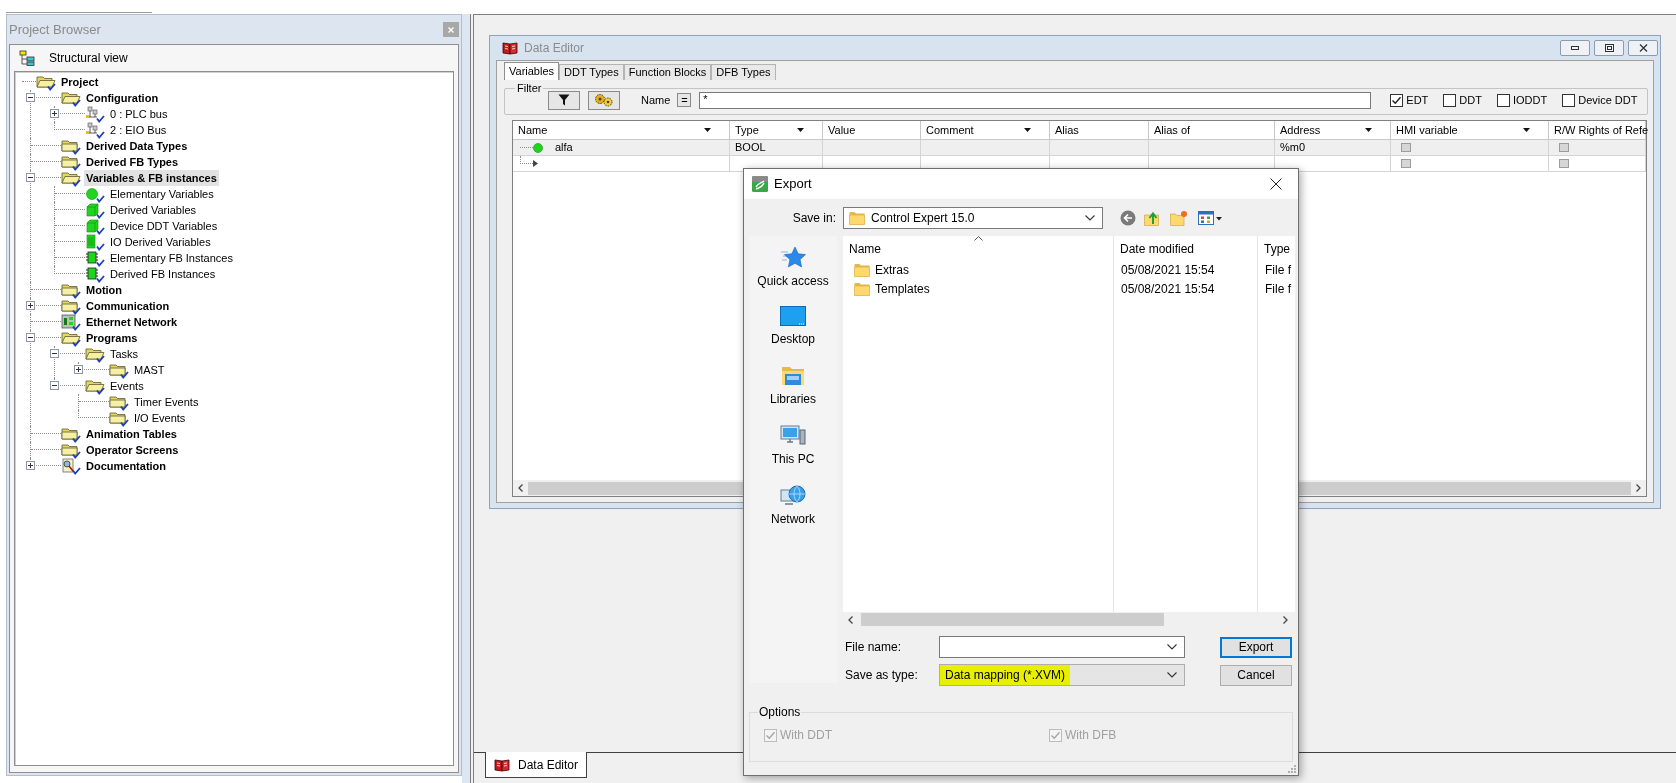  What do you see at coordinates (793, 385) in the screenshot?
I see `navigation-item: Libraries` at bounding box center [793, 385].